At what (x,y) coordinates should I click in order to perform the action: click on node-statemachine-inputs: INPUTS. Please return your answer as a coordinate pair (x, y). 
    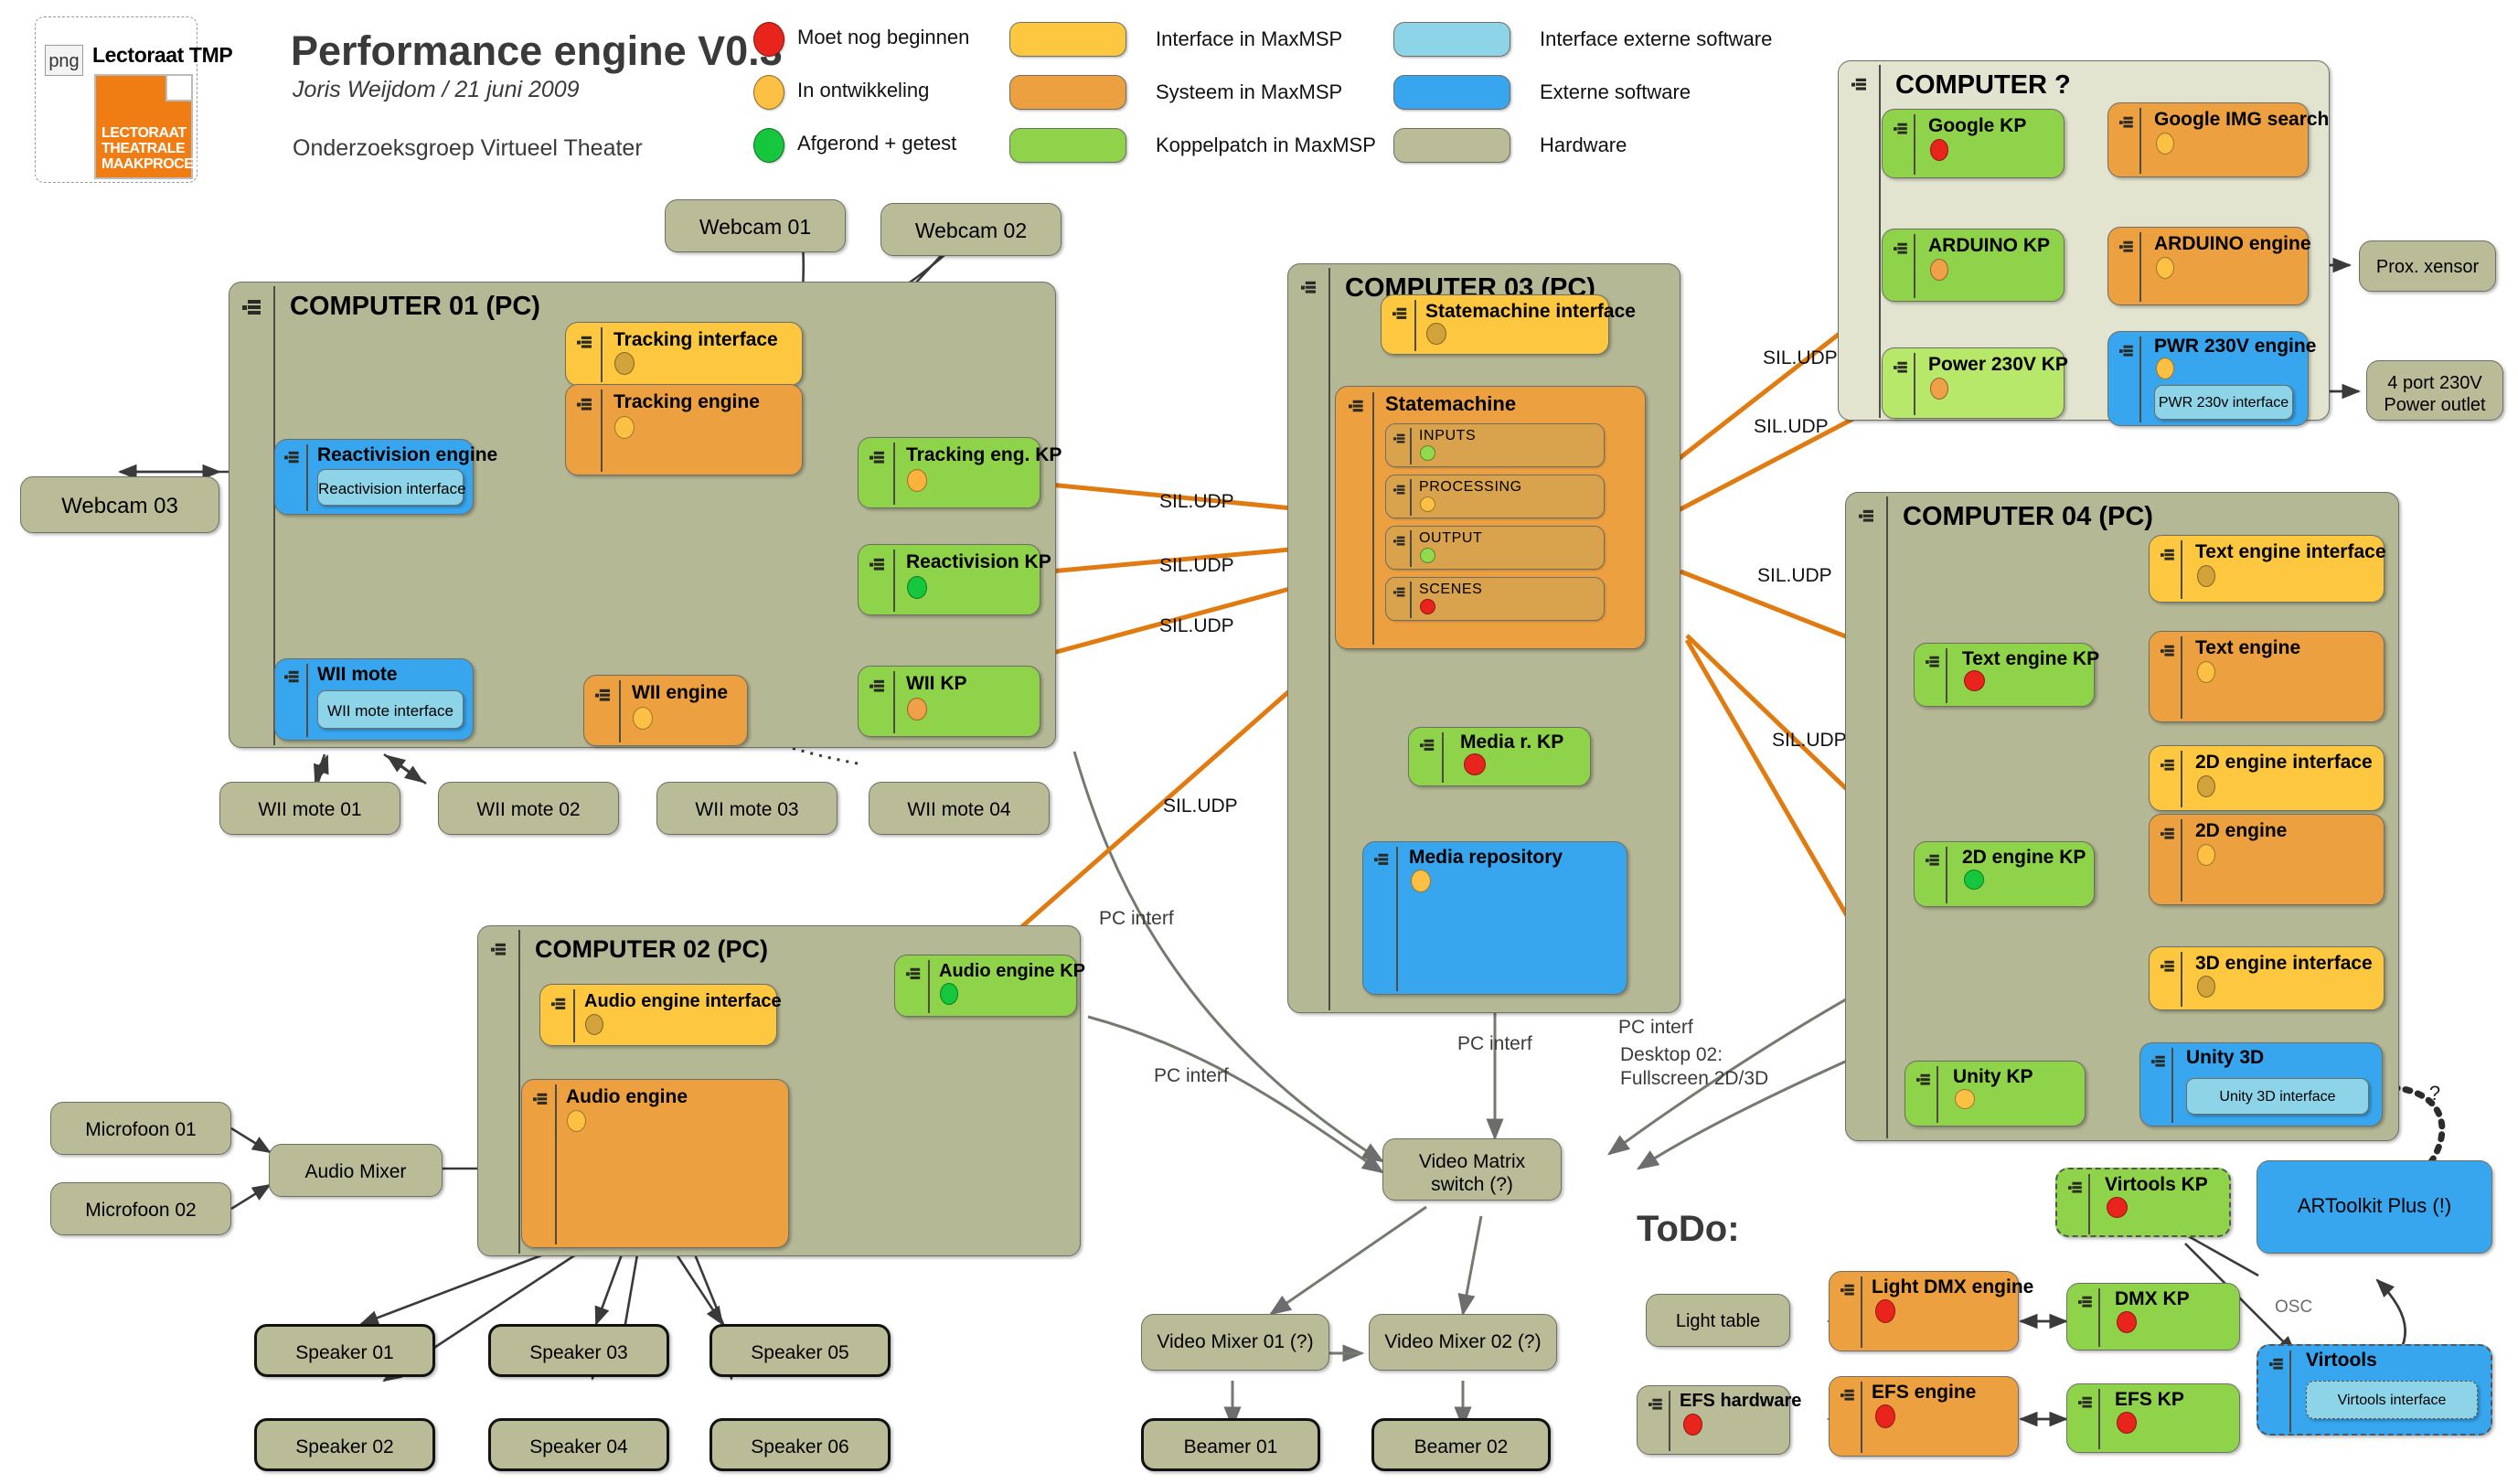
    Looking at the image, I should click on (1495, 445).